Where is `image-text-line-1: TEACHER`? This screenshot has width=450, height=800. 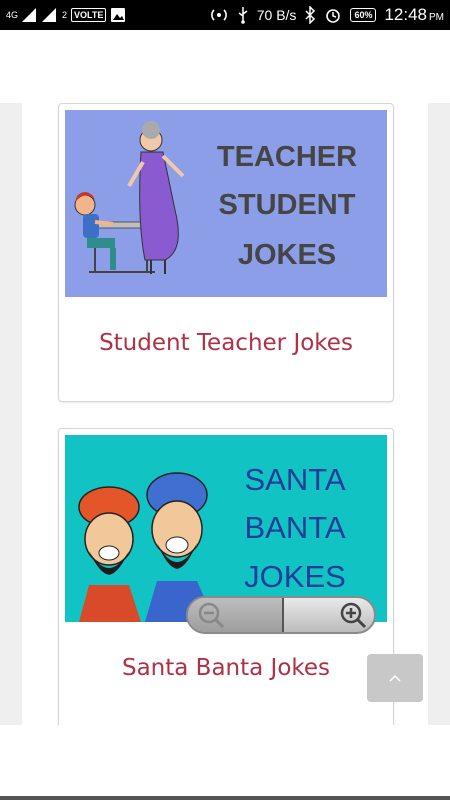
image-text-line-1: TEACHER is located at coordinates (287, 157).